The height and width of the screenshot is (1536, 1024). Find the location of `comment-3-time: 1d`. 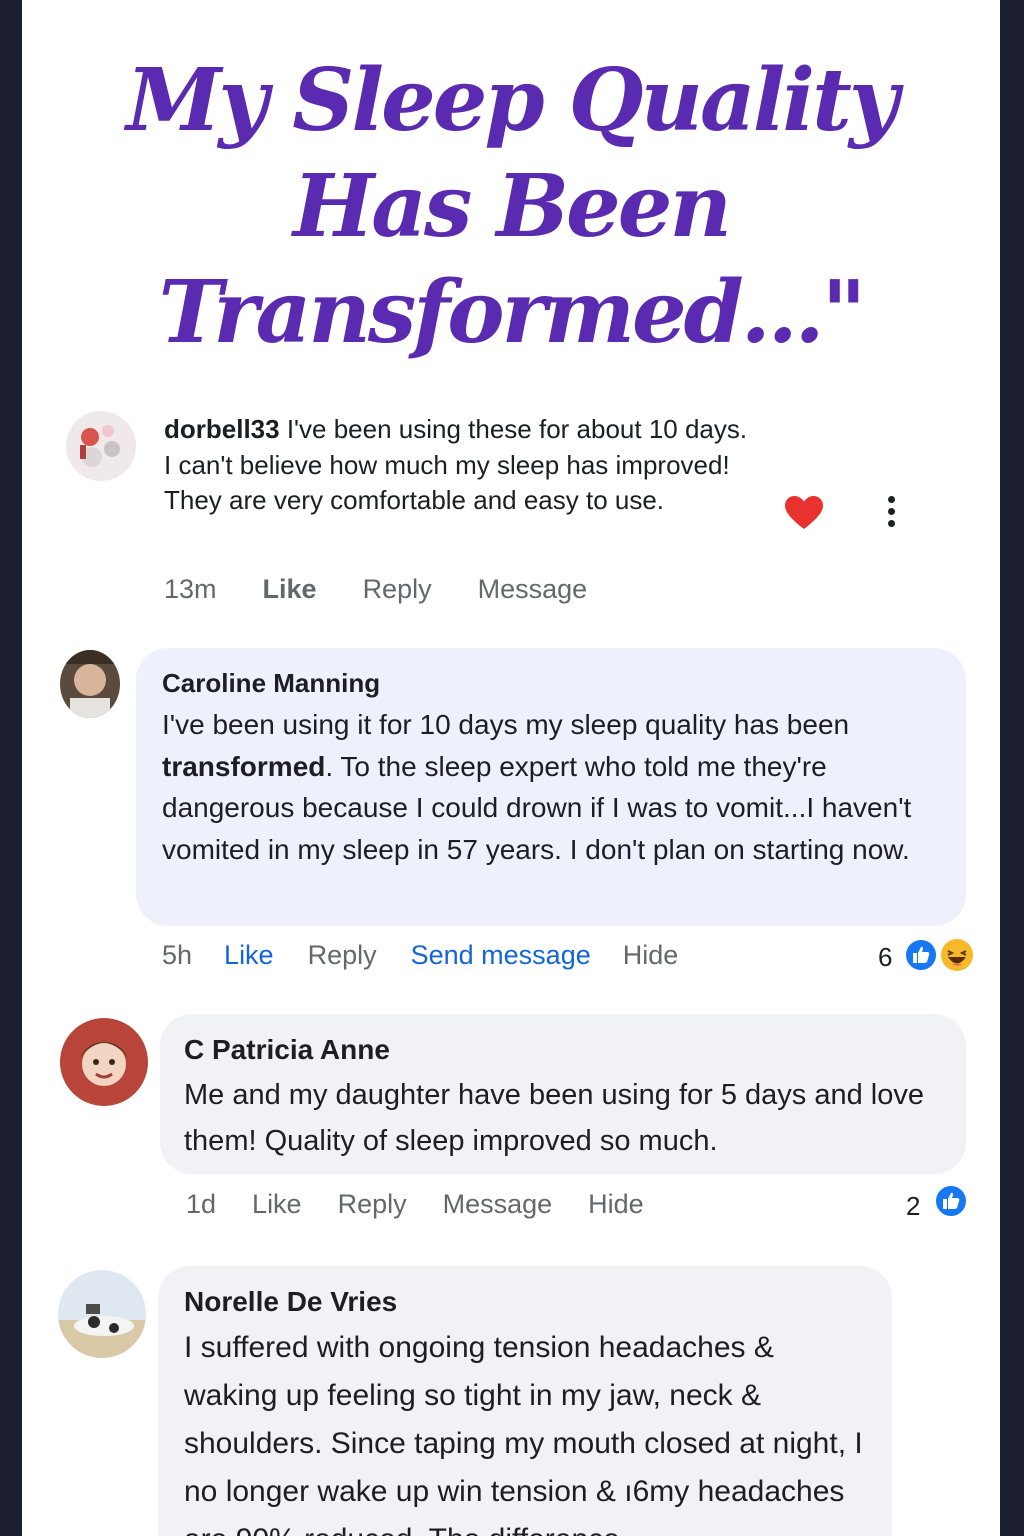

comment-3-time: 1d is located at coordinates (201, 1204).